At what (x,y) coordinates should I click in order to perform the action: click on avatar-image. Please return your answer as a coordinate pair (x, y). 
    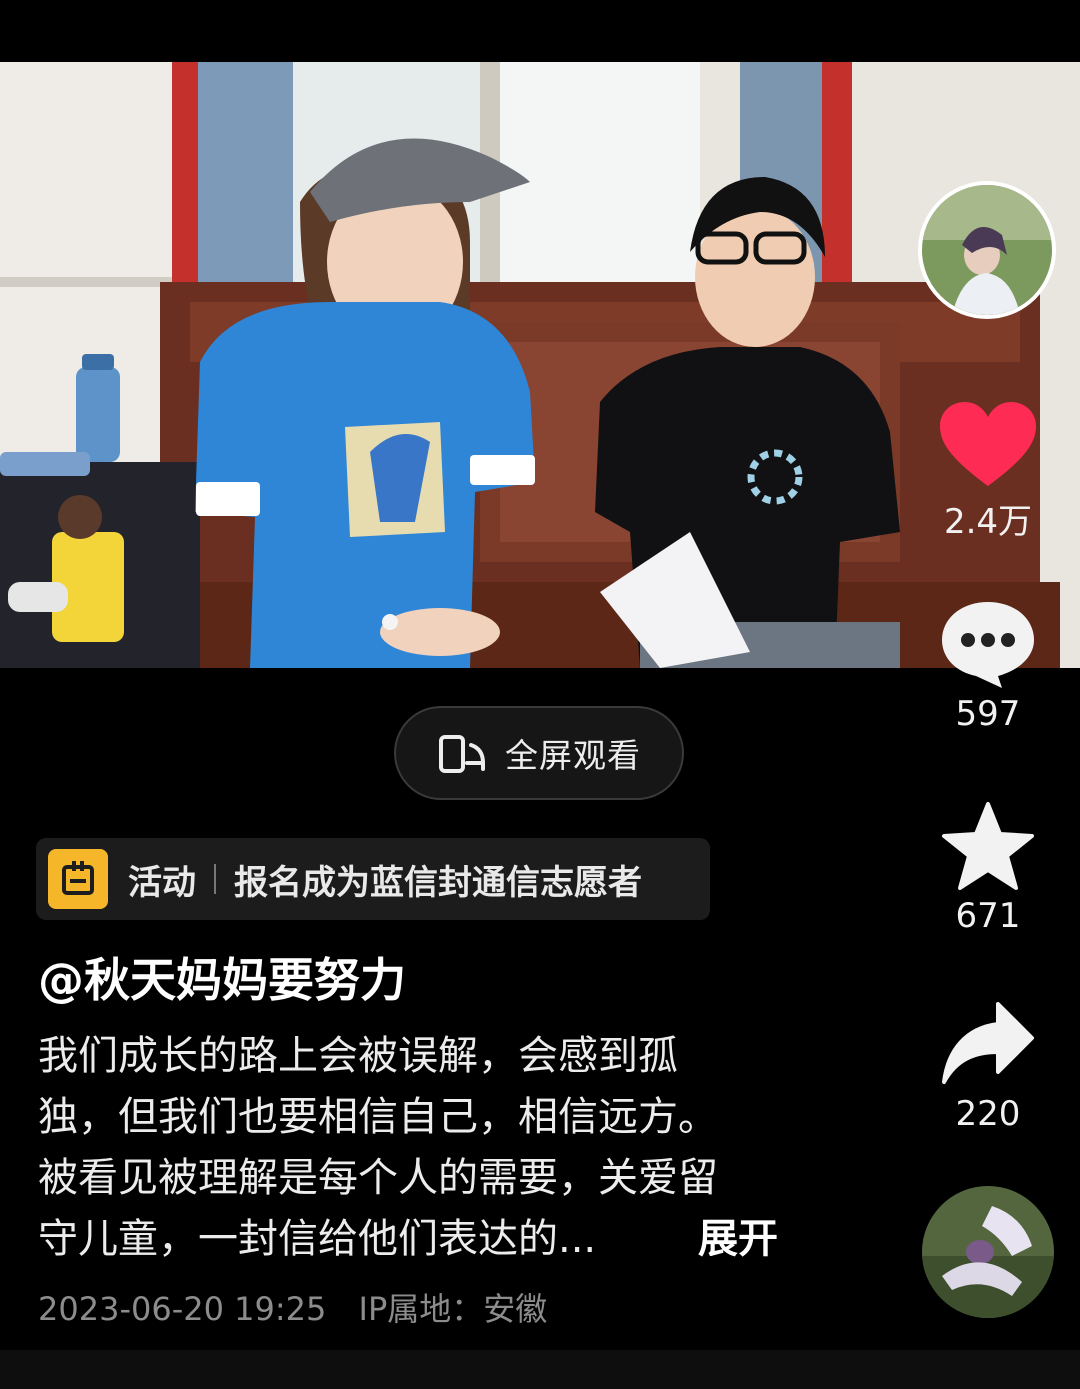
    Looking at the image, I should click on (987, 250).